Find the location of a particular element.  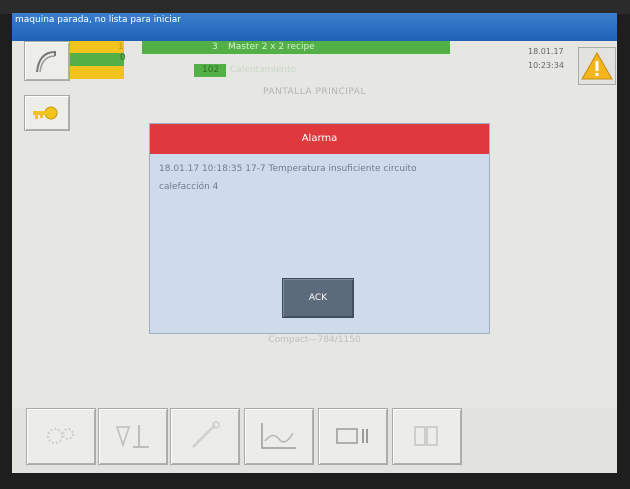

gears-icon is located at coordinates (60, 436).